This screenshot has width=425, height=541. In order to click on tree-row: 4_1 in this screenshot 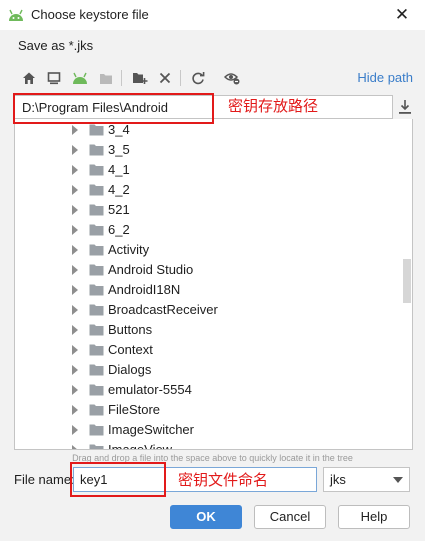, I will do `click(207, 170)`.